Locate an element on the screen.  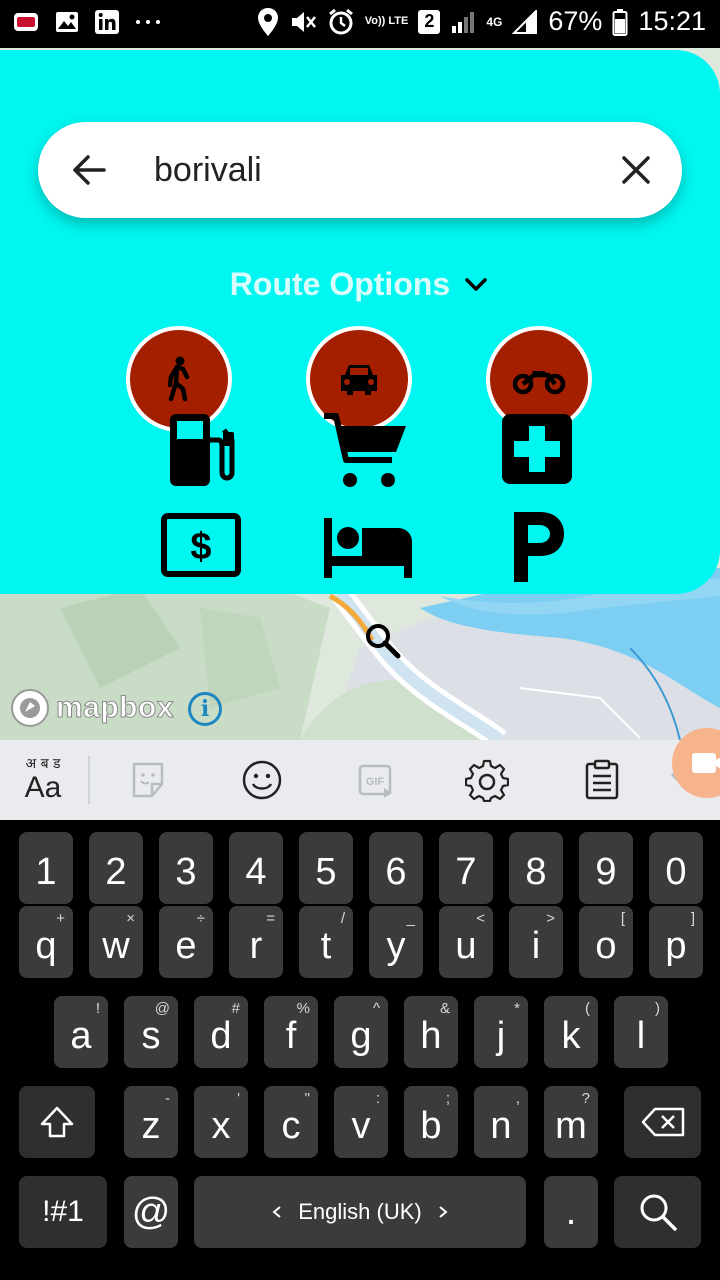
shift-key is located at coordinates (57, 1122).